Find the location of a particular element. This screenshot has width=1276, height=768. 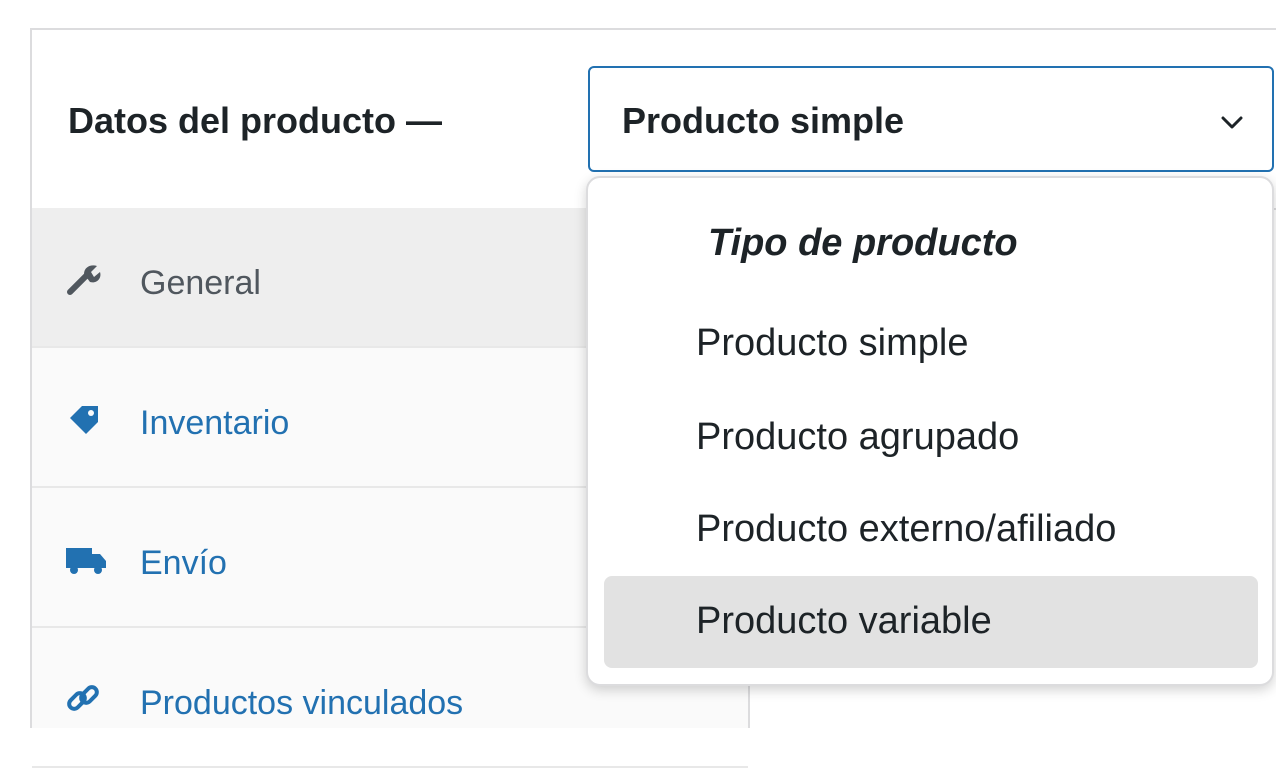

option-label: Producto externo/afiliado is located at coordinates (906, 529).